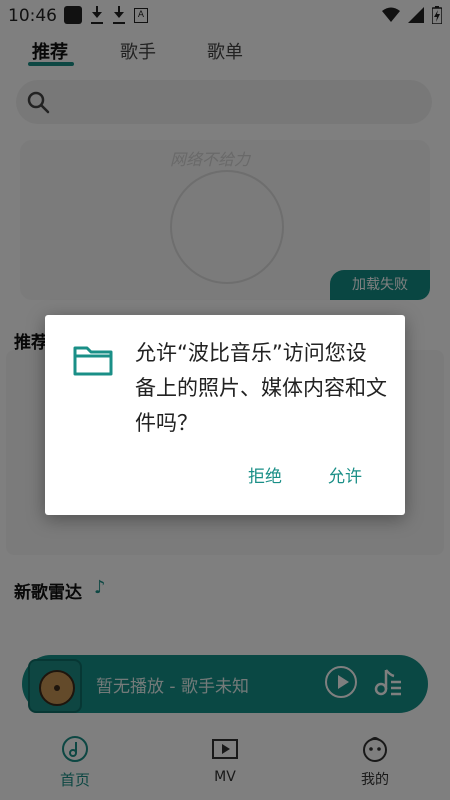 This screenshot has width=450, height=800. What do you see at coordinates (93, 361) in the screenshot?
I see `folder-icon` at bounding box center [93, 361].